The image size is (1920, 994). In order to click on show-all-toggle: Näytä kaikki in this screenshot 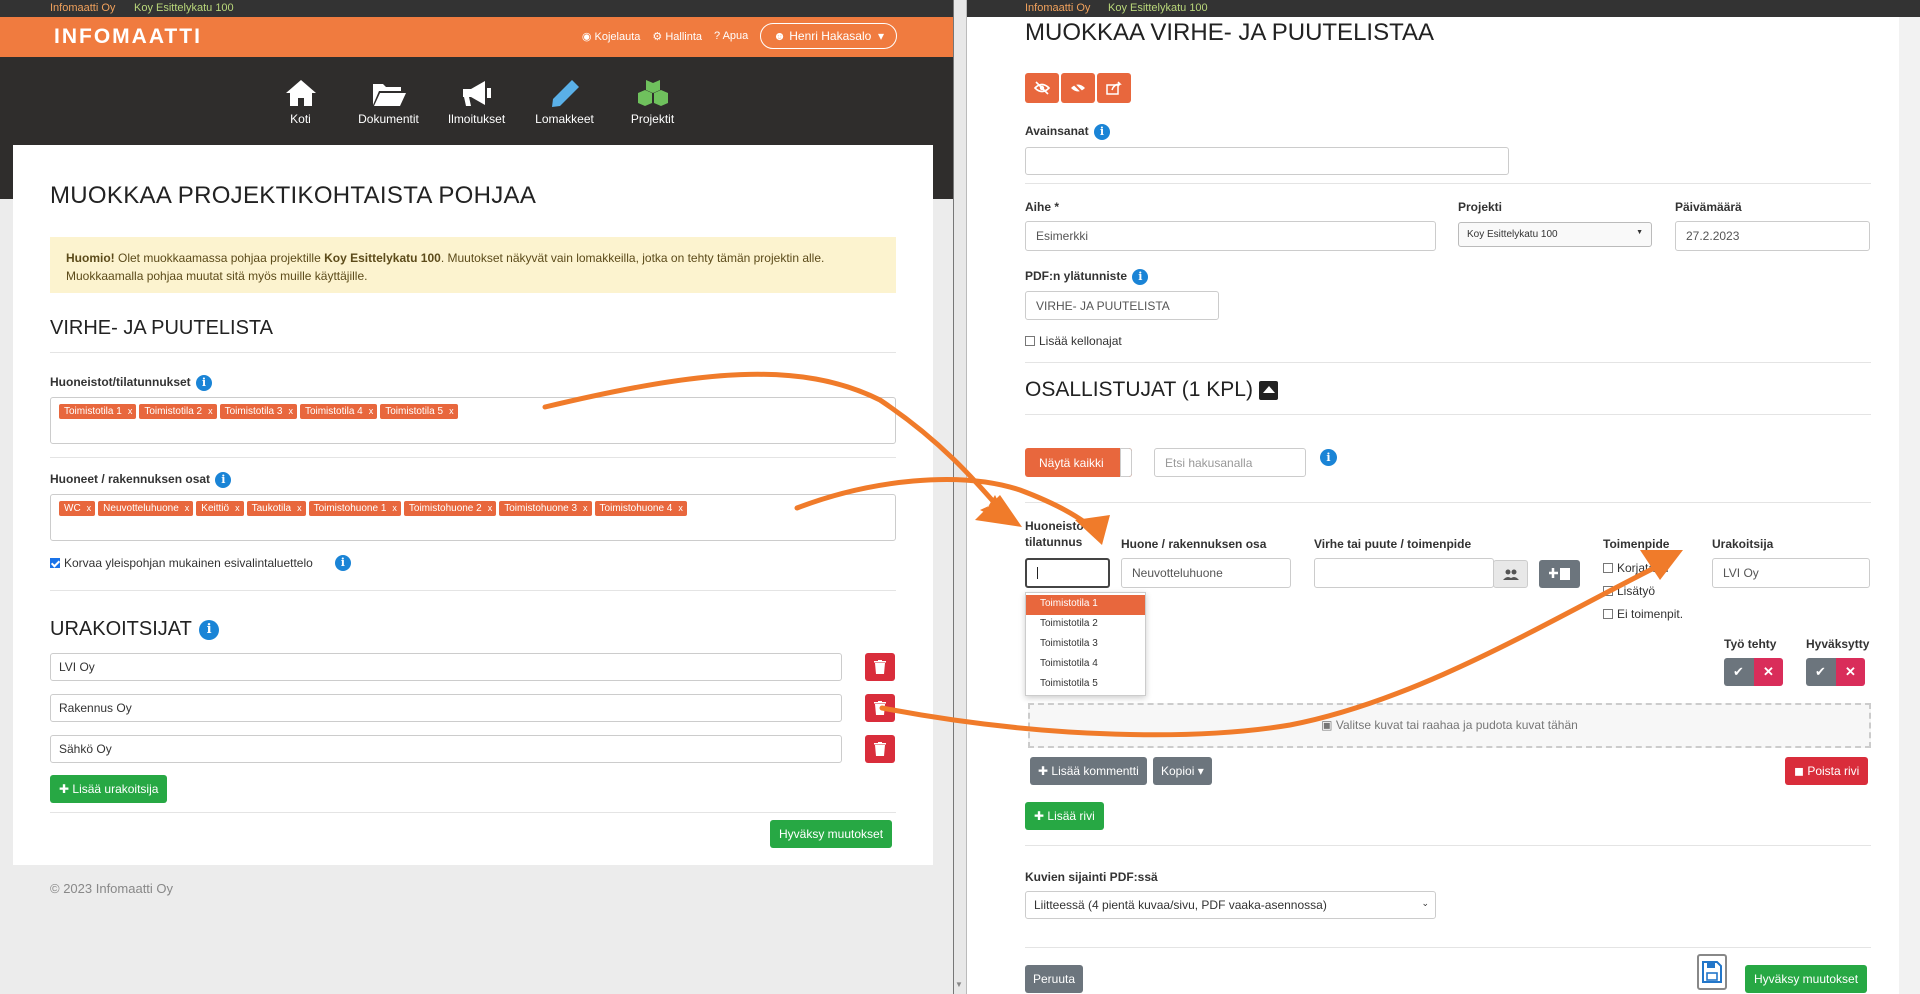, I will do `click(1078, 462)`.